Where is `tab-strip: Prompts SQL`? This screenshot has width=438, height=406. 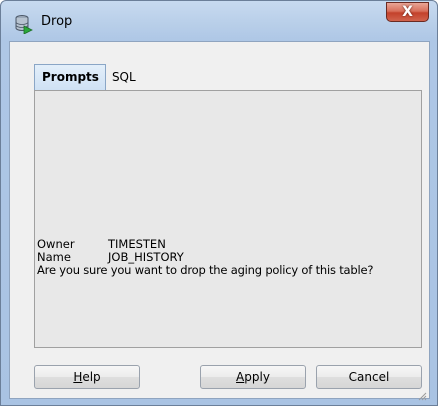
tab-strip: Prompts SQL is located at coordinates (88, 77).